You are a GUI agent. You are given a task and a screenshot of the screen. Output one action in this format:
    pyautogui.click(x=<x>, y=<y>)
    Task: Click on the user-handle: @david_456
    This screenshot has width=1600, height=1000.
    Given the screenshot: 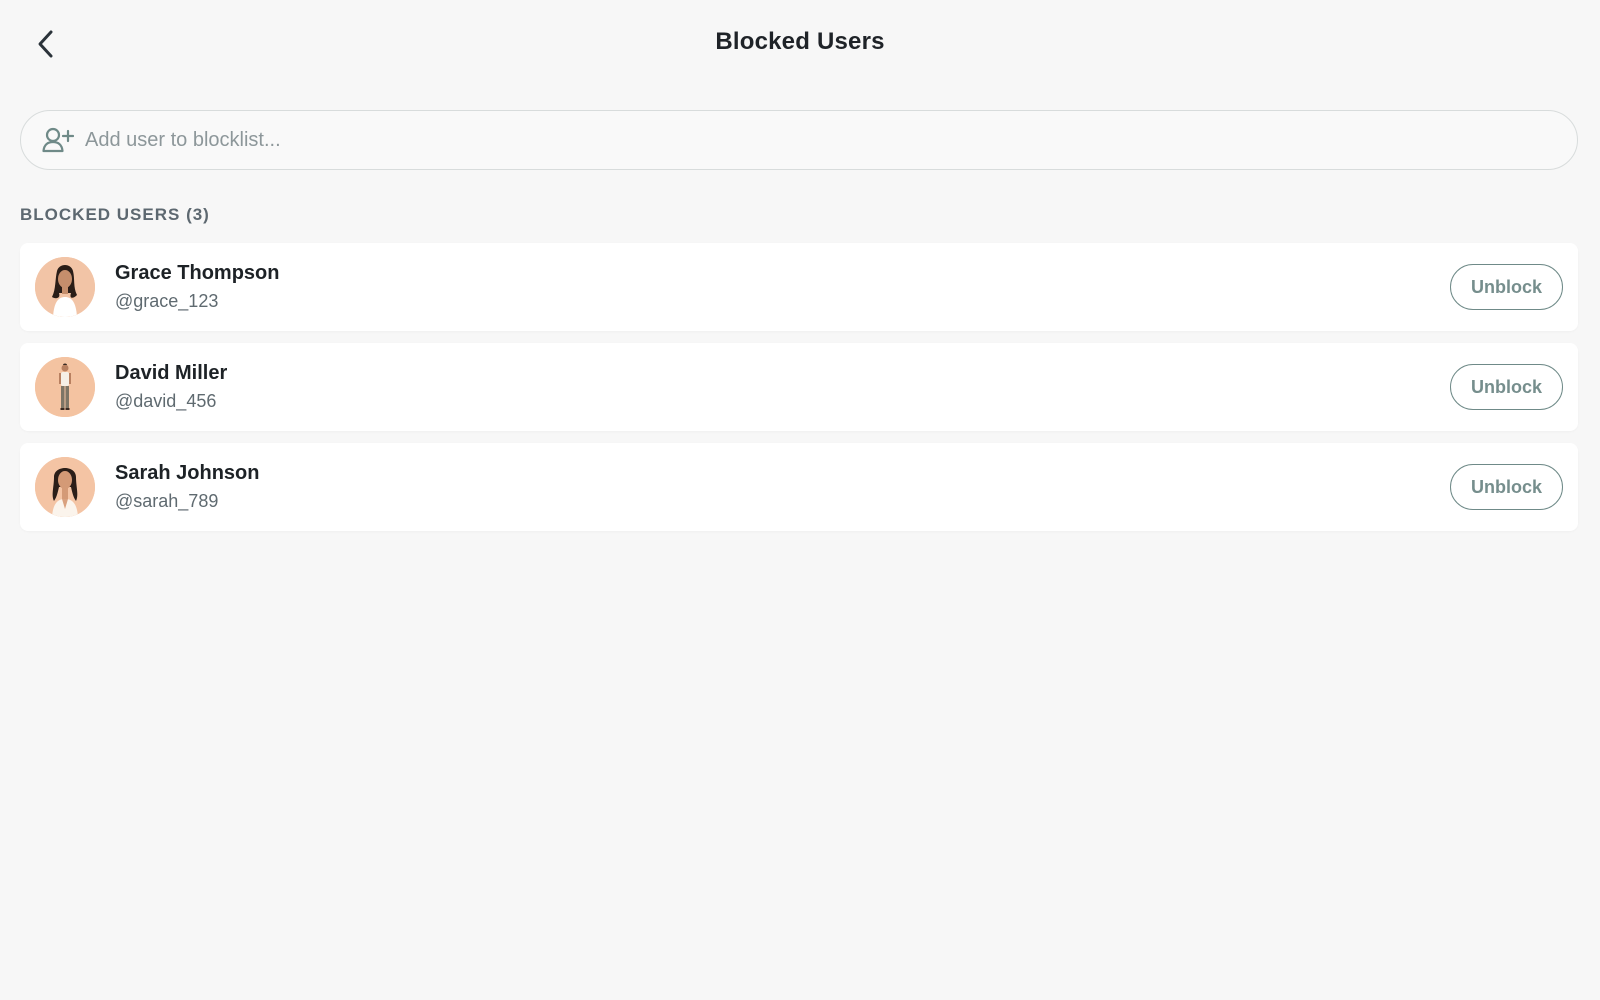 What is the action you would take?
    pyautogui.click(x=166, y=401)
    